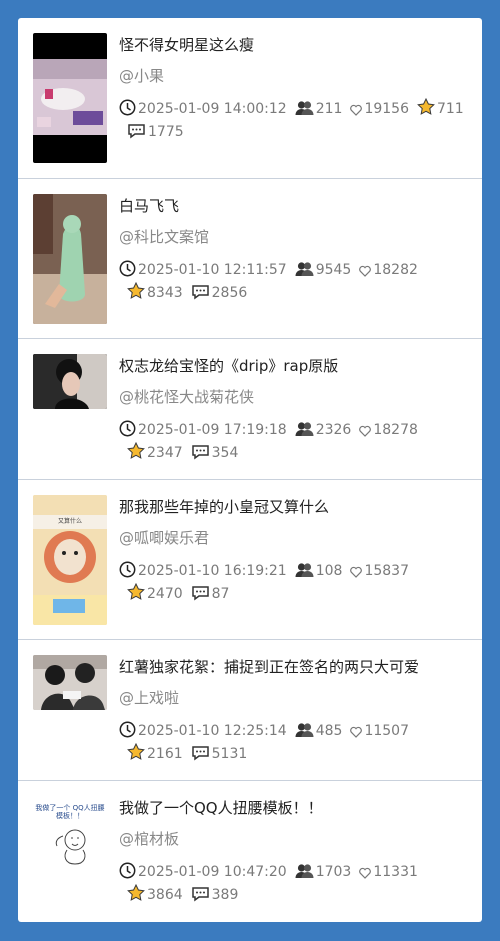 The image size is (500, 941). Describe the element at coordinates (203, 108) in the screenshot. I see `timestamp: 2025-01-09 14:00:12` at that location.